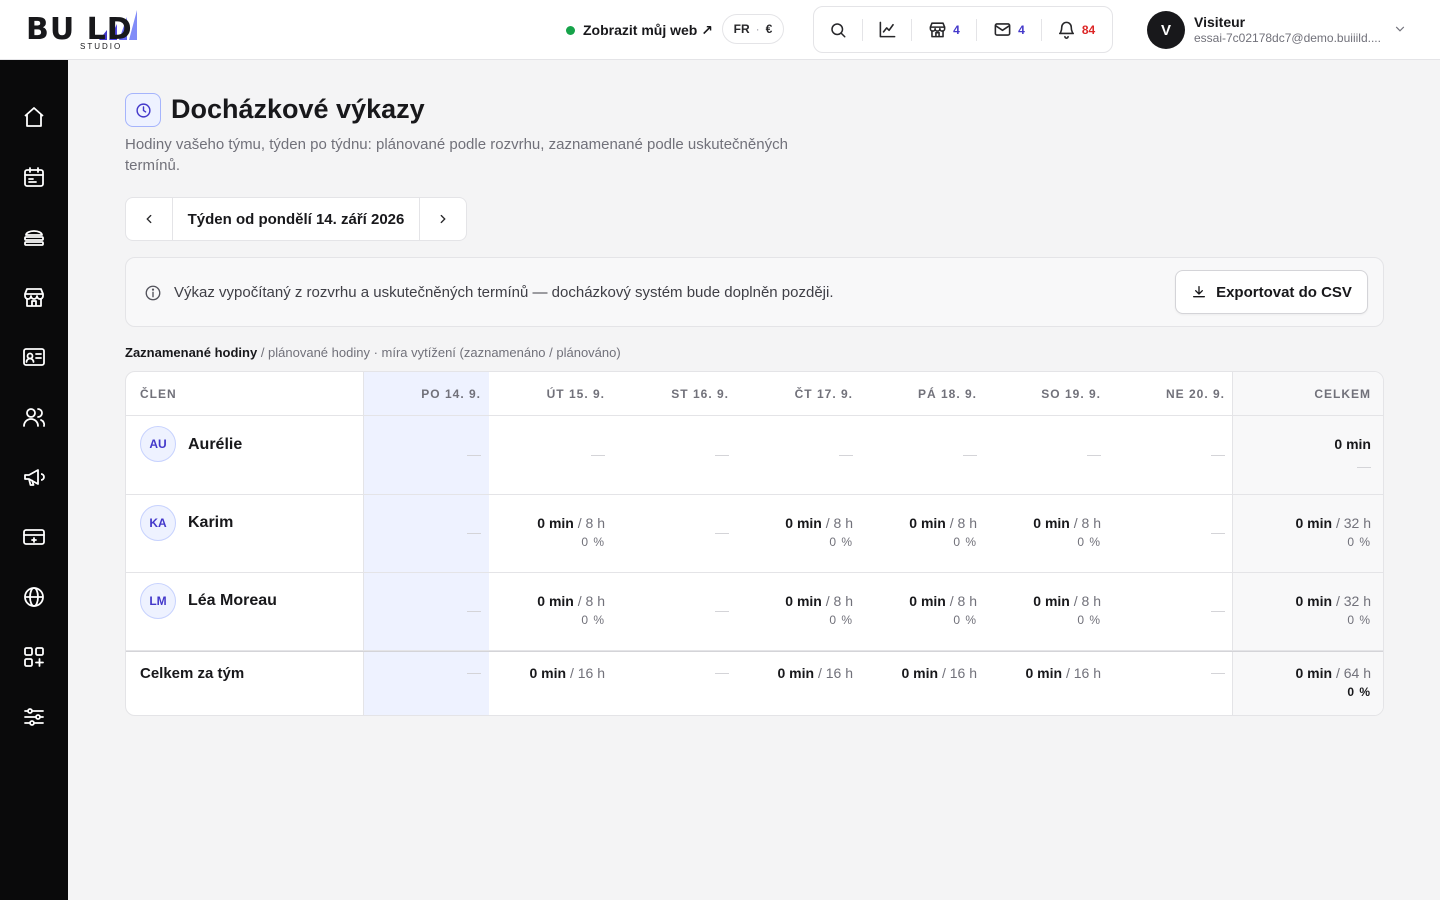 The width and height of the screenshot is (1440, 900). What do you see at coordinates (1076, 29) in the screenshot?
I see `notifications-button: 84` at bounding box center [1076, 29].